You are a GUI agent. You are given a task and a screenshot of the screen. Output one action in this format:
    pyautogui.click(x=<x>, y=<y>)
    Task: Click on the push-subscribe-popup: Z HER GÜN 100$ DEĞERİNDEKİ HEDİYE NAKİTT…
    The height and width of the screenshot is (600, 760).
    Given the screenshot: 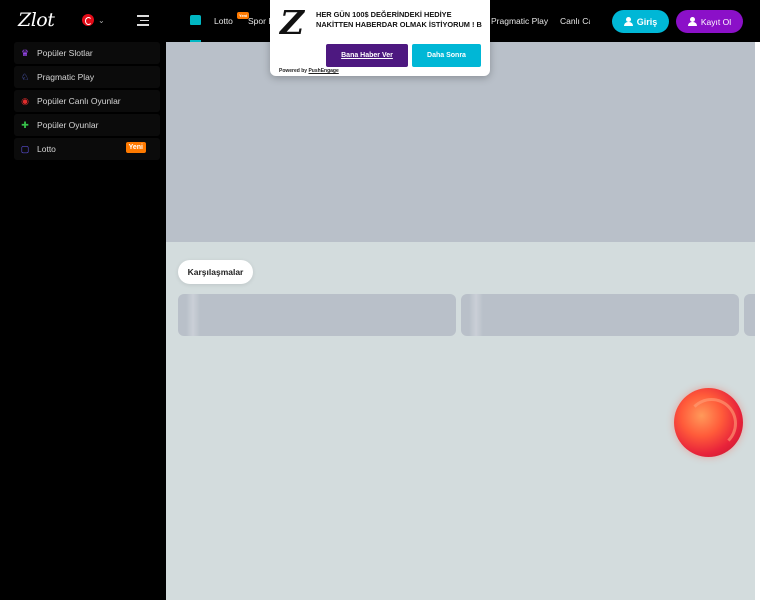 What is the action you would take?
    pyautogui.click(x=380, y=38)
    